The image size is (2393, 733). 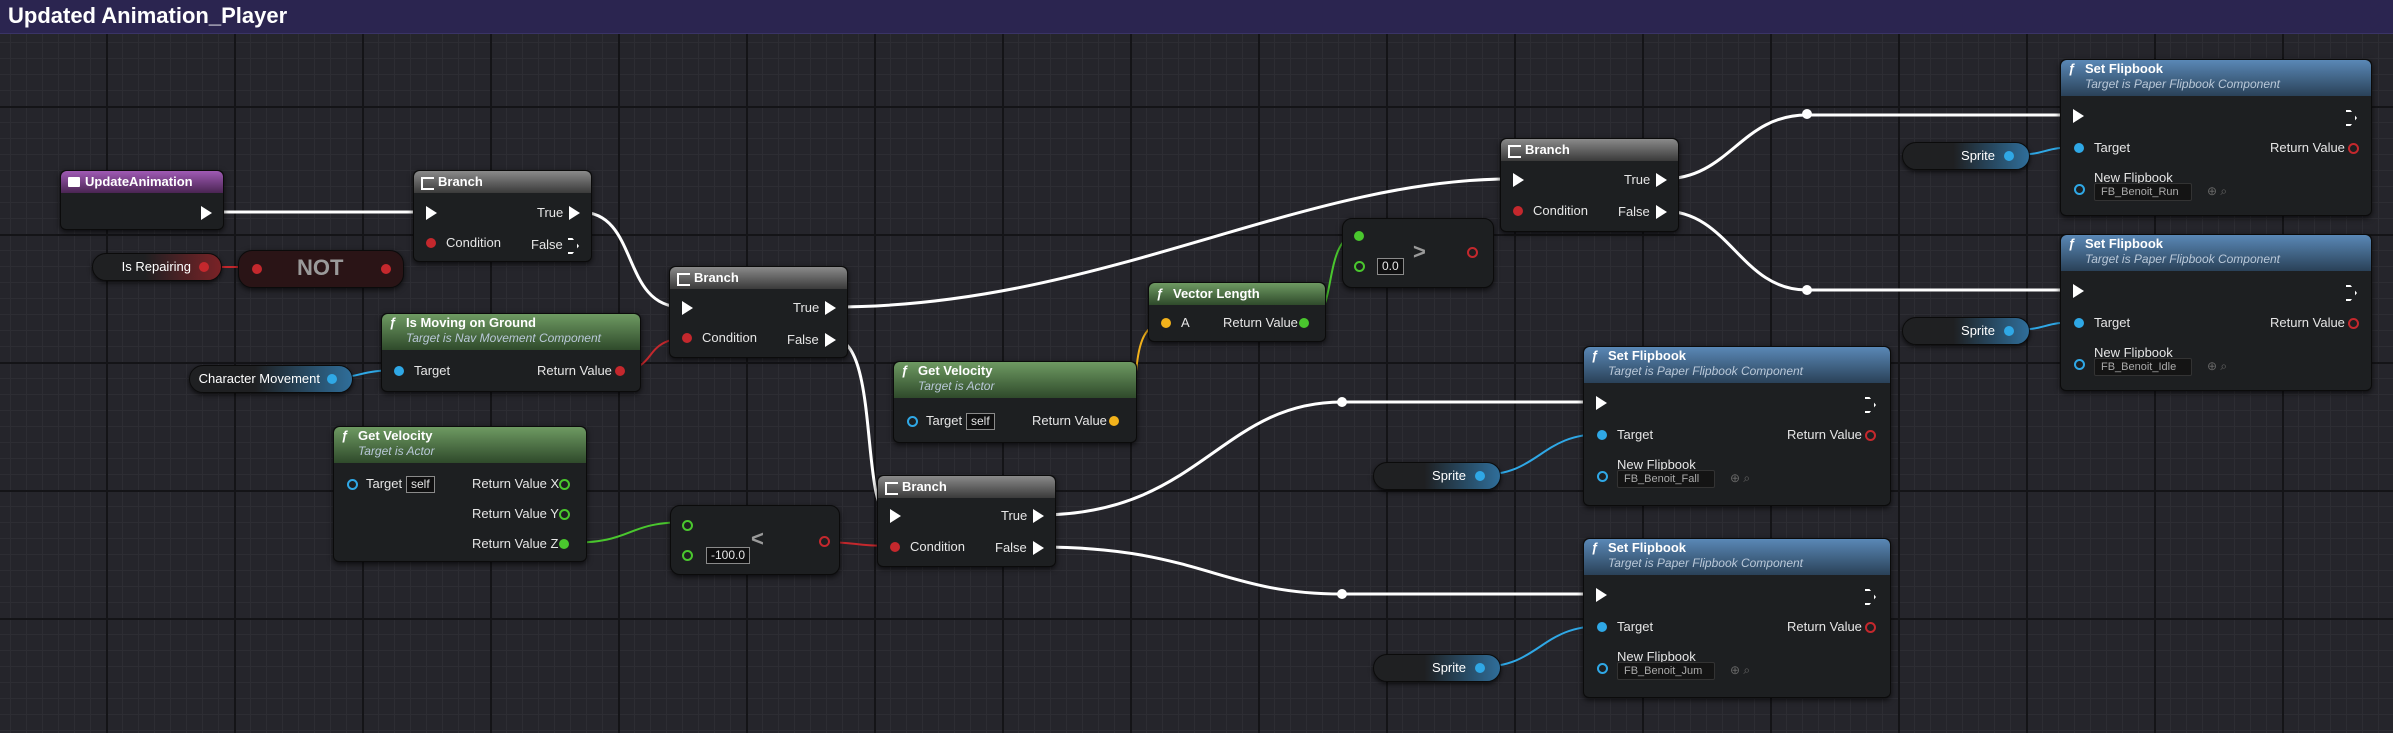 What do you see at coordinates (257, 269) in the screenshot?
I see `bool-in-pin` at bounding box center [257, 269].